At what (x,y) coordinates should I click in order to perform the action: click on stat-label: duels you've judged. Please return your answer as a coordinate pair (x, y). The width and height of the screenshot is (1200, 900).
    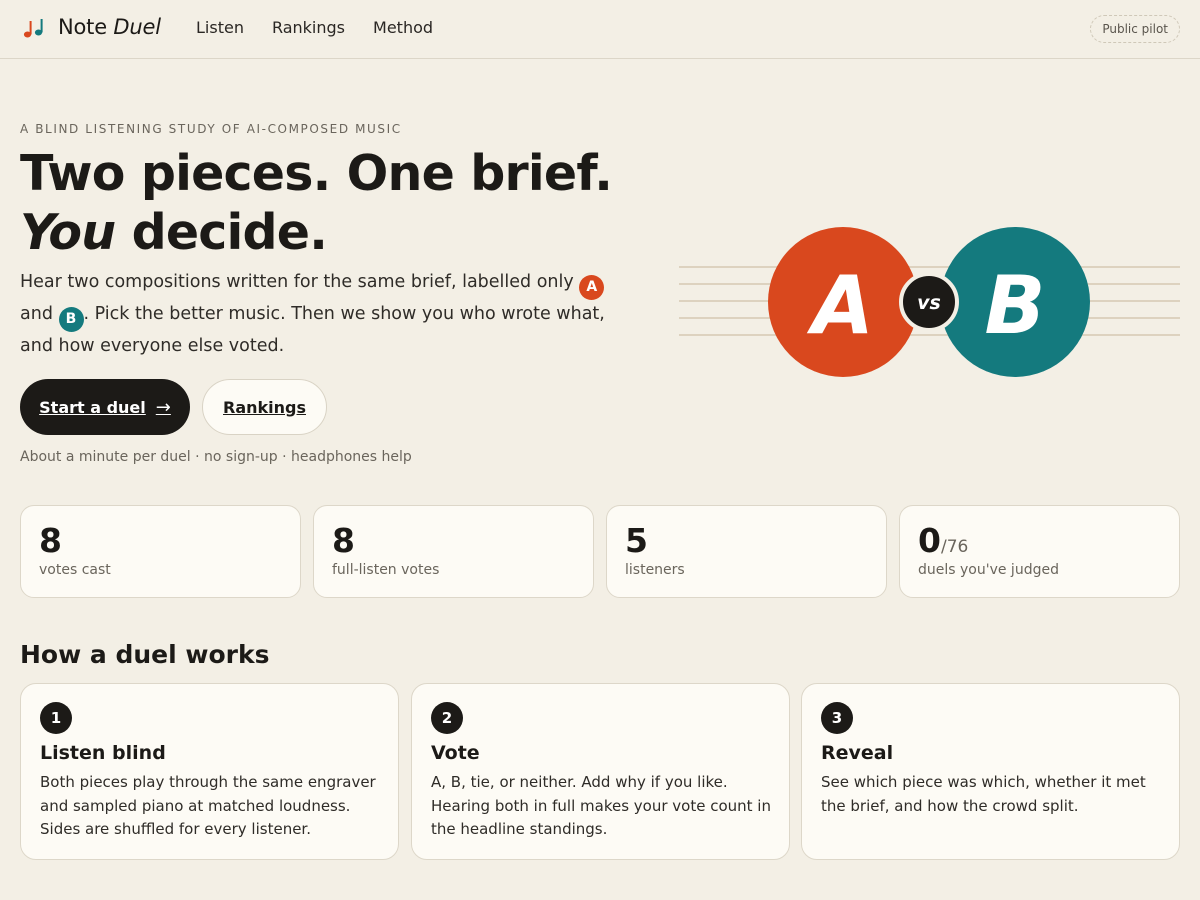
    Looking at the image, I should click on (988, 570).